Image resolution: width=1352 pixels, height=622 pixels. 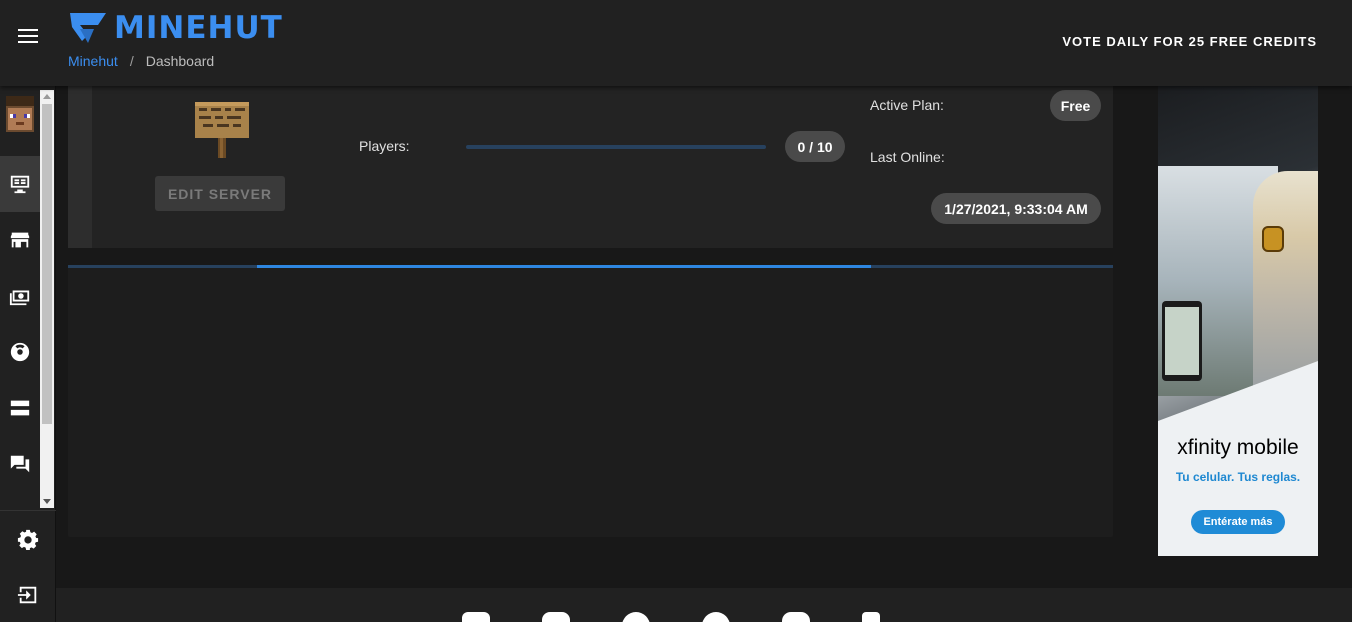 What do you see at coordinates (88, 28) in the screenshot?
I see `minehut-shield-icon` at bounding box center [88, 28].